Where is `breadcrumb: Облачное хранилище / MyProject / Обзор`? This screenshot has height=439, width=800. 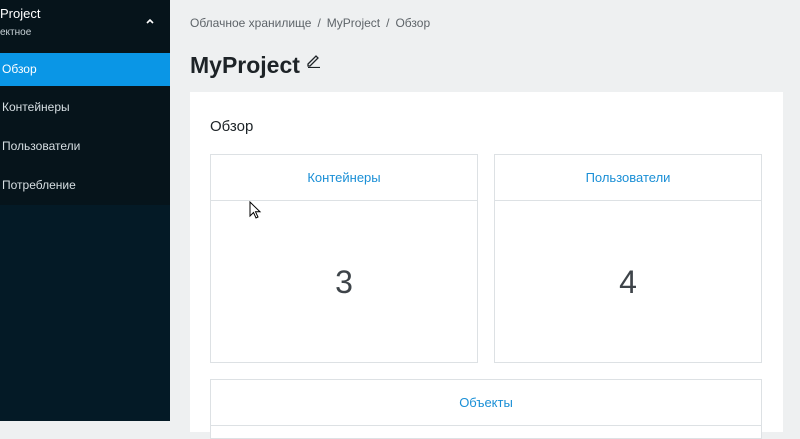
breadcrumb: Облачное хранилище / MyProject / Обзор is located at coordinates (310, 23).